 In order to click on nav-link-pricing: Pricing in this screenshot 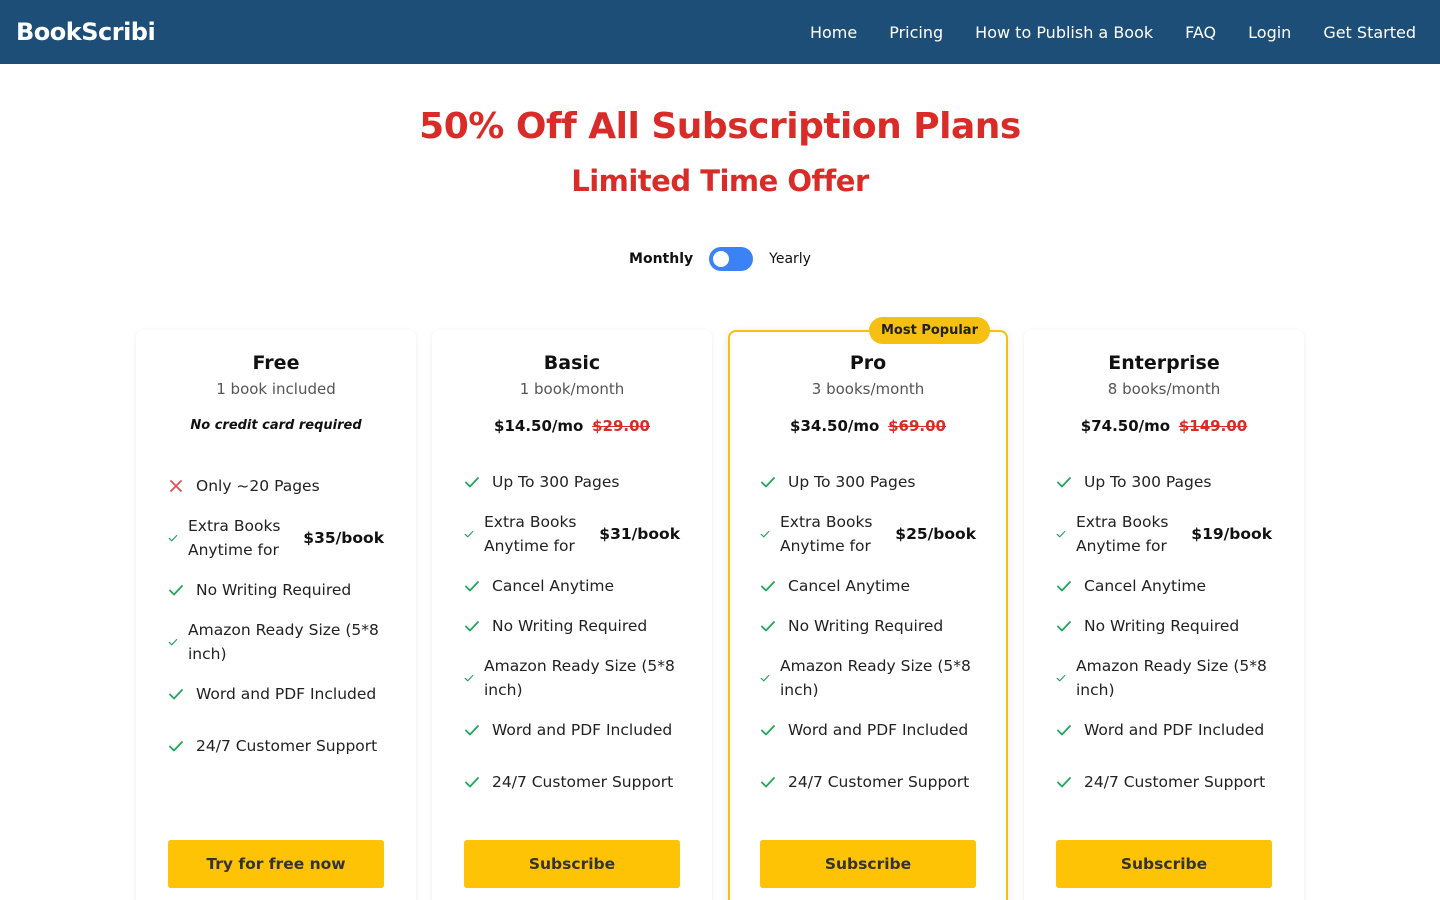, I will do `click(916, 32)`.